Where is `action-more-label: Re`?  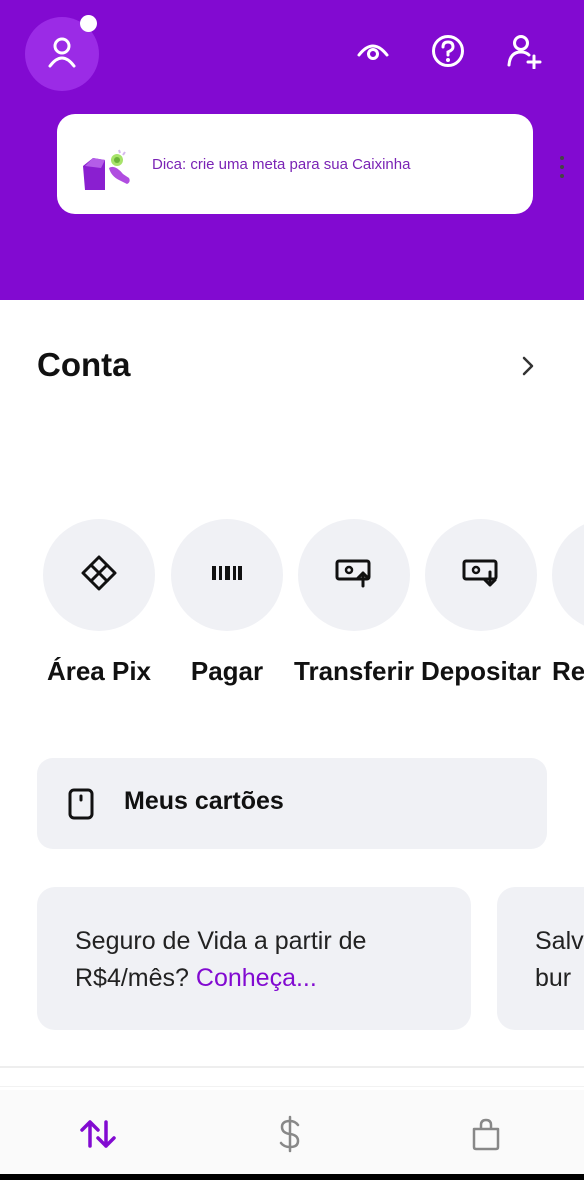
action-more-label: Re is located at coordinates (568, 671).